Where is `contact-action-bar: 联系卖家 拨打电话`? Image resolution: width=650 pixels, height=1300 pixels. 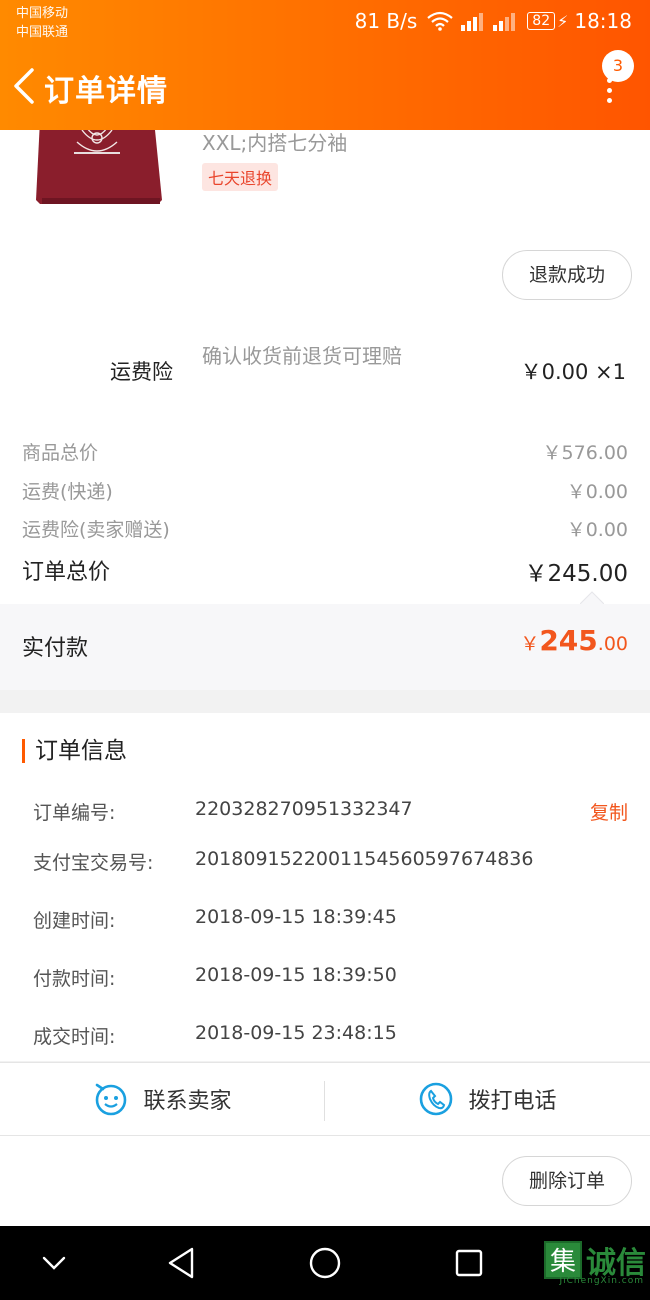 contact-action-bar: 联系卖家 拨打电话 is located at coordinates (325, 1099).